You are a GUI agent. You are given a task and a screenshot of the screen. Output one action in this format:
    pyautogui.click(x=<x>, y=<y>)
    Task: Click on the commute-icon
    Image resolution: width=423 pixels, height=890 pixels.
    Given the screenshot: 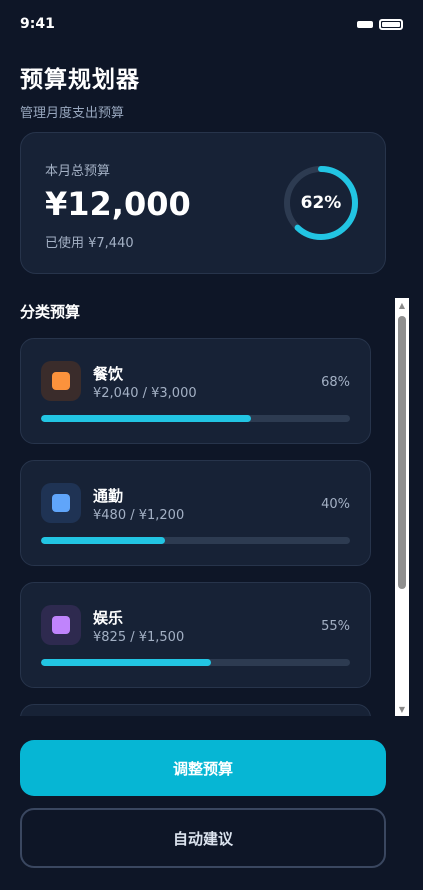 What is the action you would take?
    pyautogui.click(x=61, y=503)
    